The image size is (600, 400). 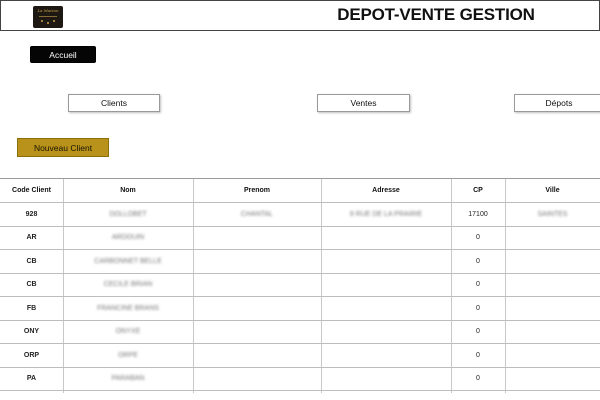 What do you see at coordinates (31, 214) in the screenshot?
I see `cell-code-client: 928` at bounding box center [31, 214].